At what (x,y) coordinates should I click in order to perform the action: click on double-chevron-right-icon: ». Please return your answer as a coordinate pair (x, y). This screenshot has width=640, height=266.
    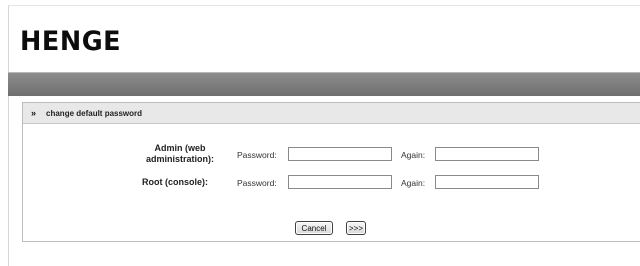
    Looking at the image, I should click on (34, 113).